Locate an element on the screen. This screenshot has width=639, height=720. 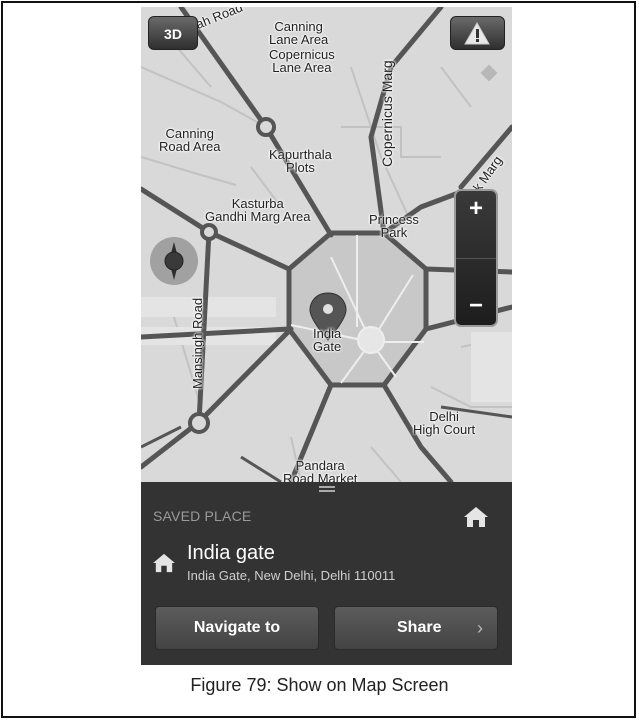
report-button is located at coordinates (477, 33).